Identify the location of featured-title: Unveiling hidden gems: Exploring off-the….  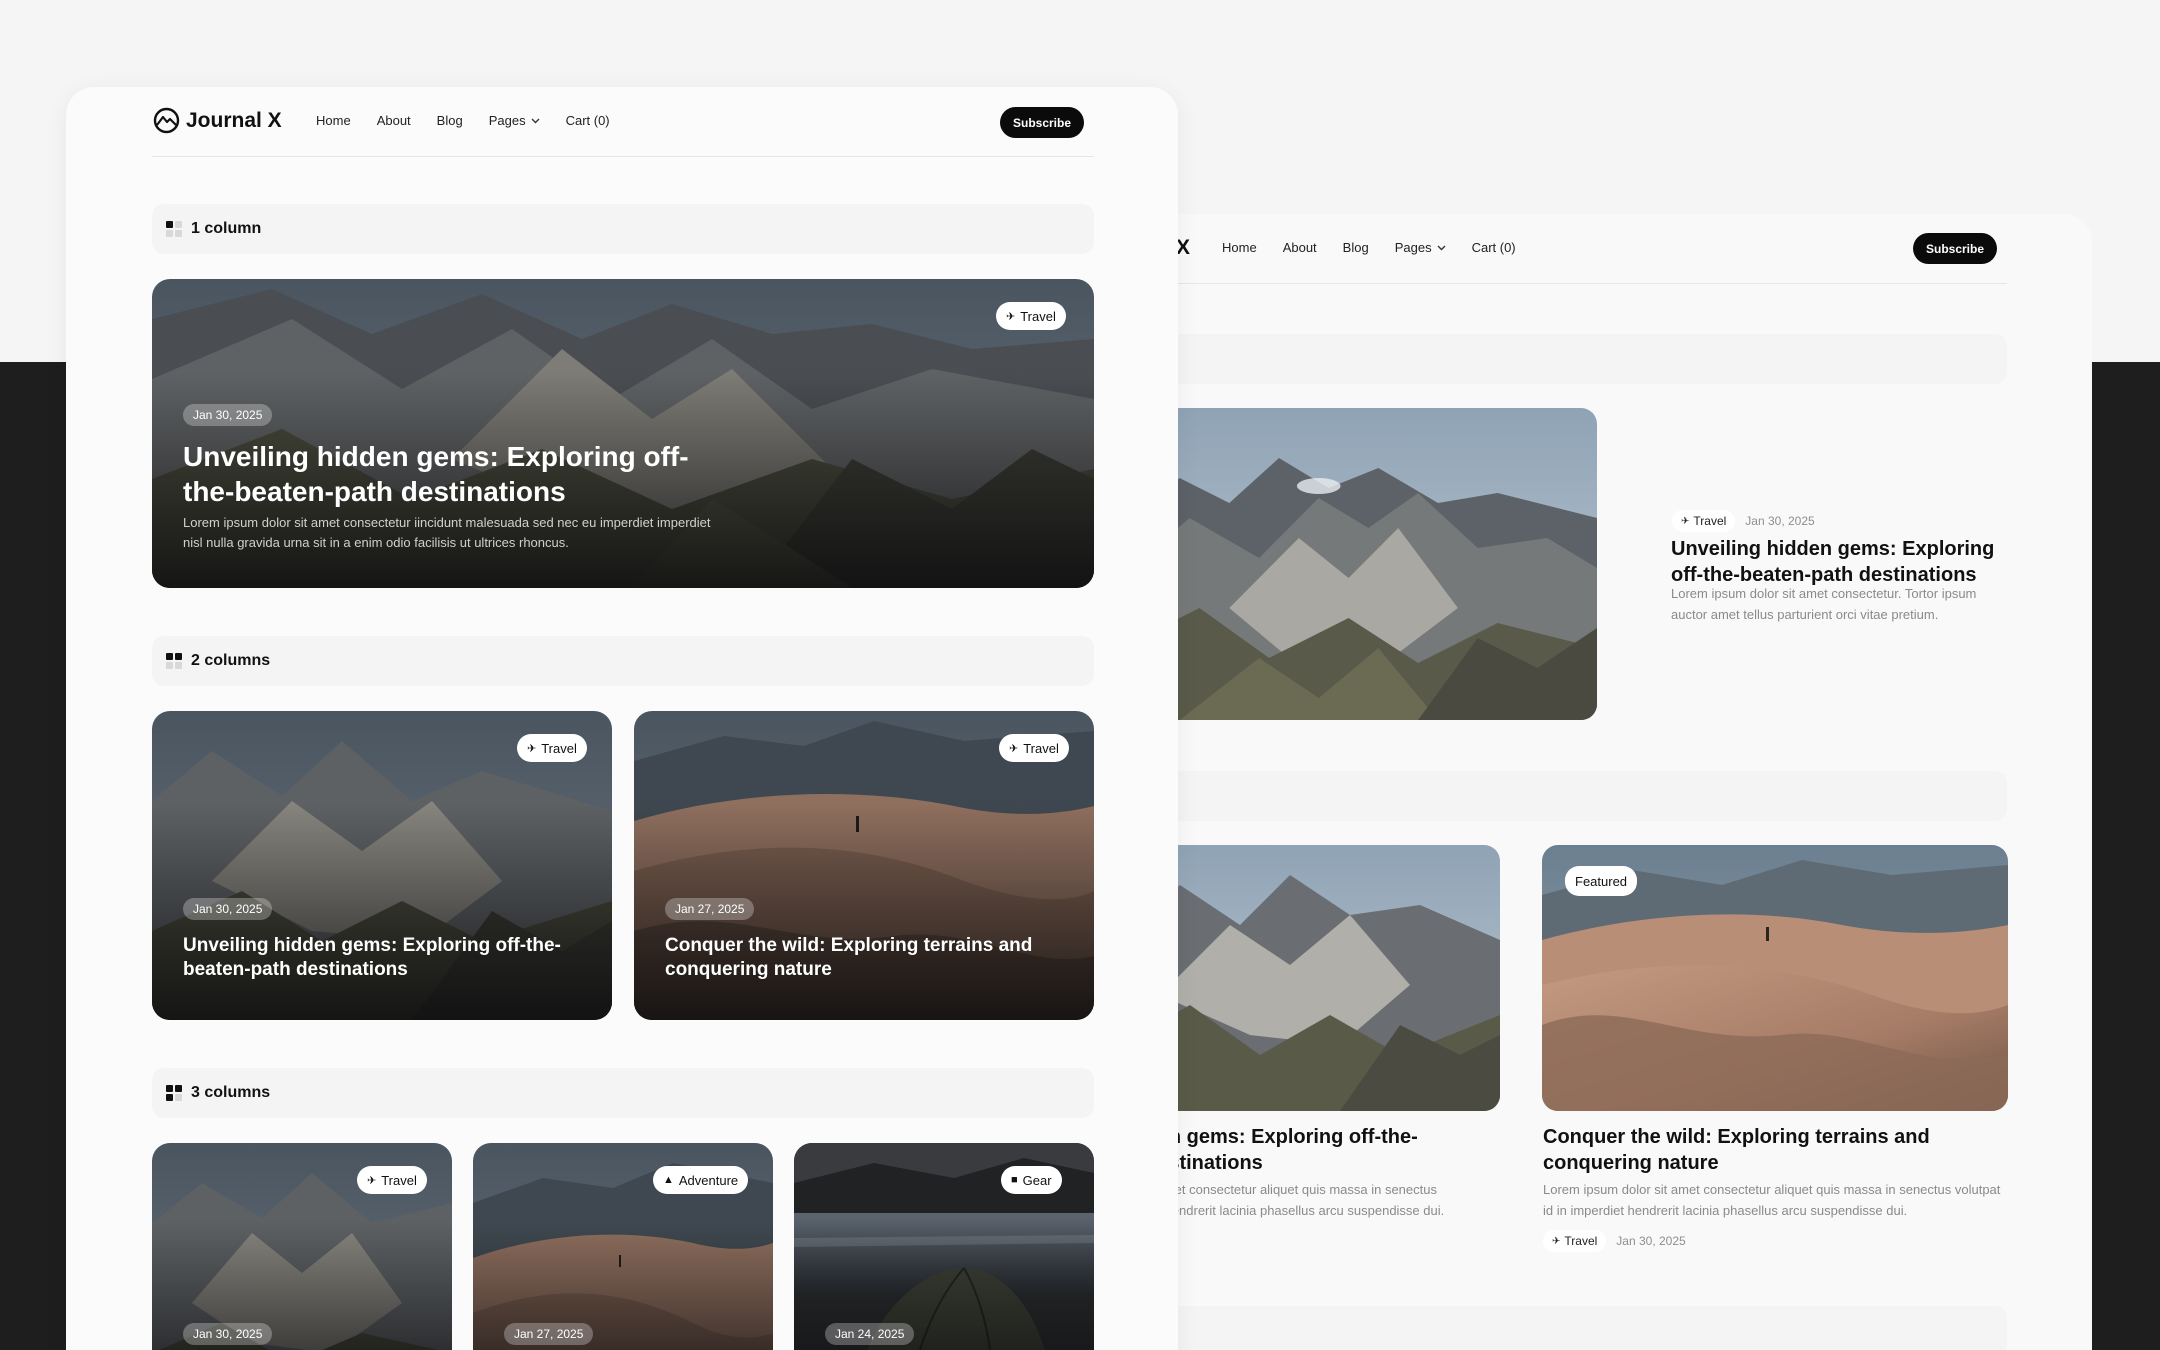
(1841, 562).